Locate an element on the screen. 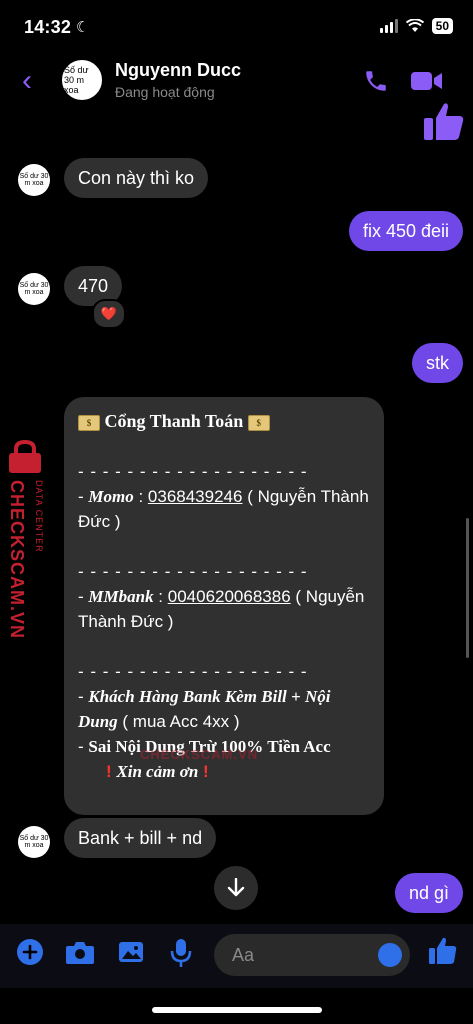 Image resolution: width=473 pixels, height=1024 pixels. message-text: stk is located at coordinates (437, 362).